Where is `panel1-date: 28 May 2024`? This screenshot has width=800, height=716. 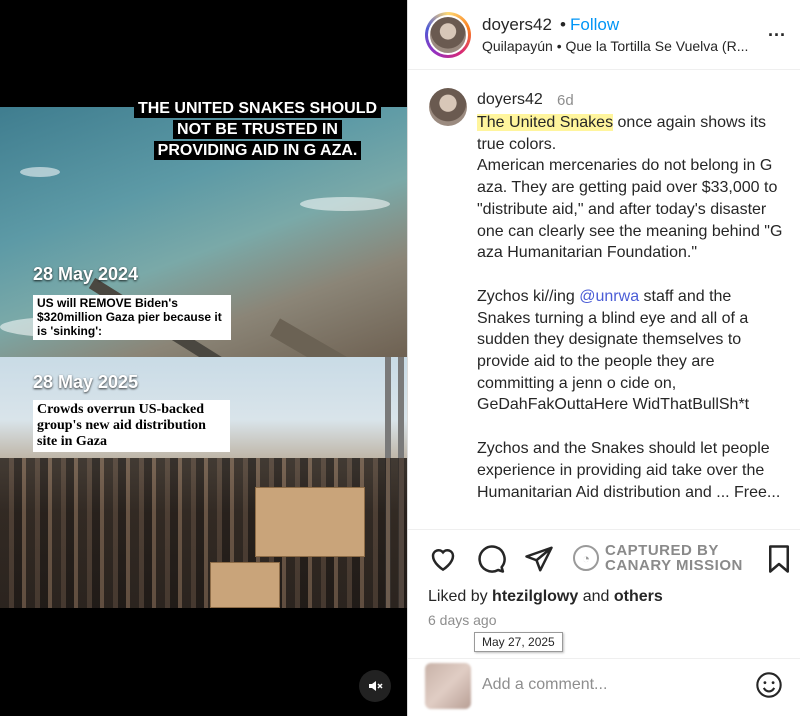
panel1-date: 28 May 2024 is located at coordinates (86, 274).